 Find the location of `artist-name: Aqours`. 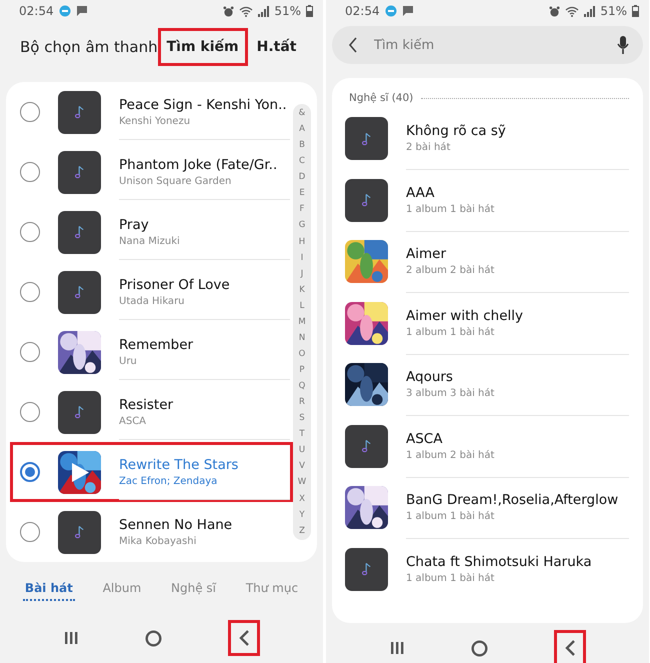

artist-name: Aqours is located at coordinates (517, 377).